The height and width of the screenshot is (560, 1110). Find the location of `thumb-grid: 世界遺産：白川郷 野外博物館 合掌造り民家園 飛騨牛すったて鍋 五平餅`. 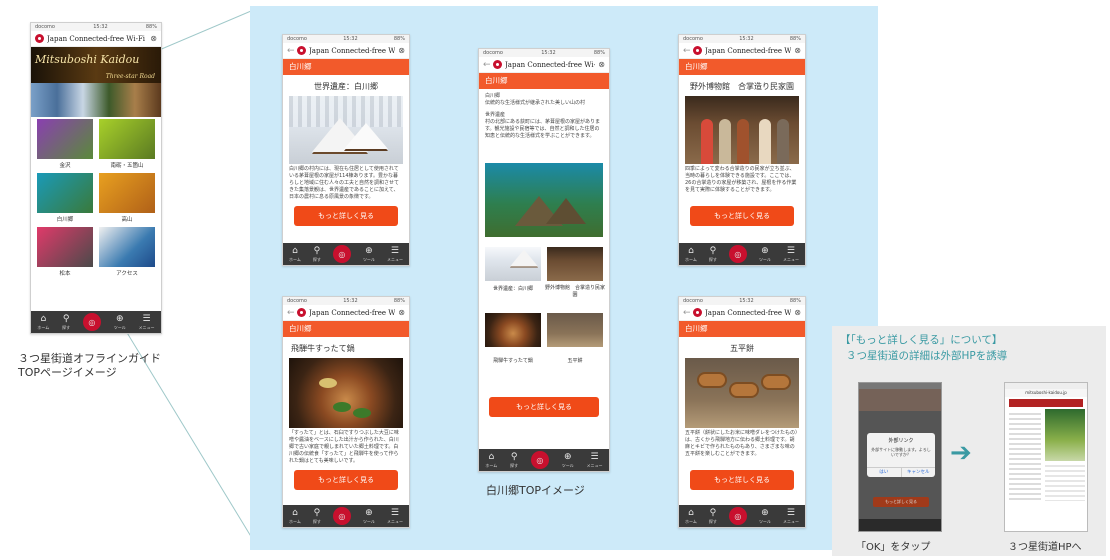

thumb-grid: 世界遺産：白川郷 野外博物館 合掌造り民家園 飛騨牛すったて鍋 五平餅 is located at coordinates (544, 322).